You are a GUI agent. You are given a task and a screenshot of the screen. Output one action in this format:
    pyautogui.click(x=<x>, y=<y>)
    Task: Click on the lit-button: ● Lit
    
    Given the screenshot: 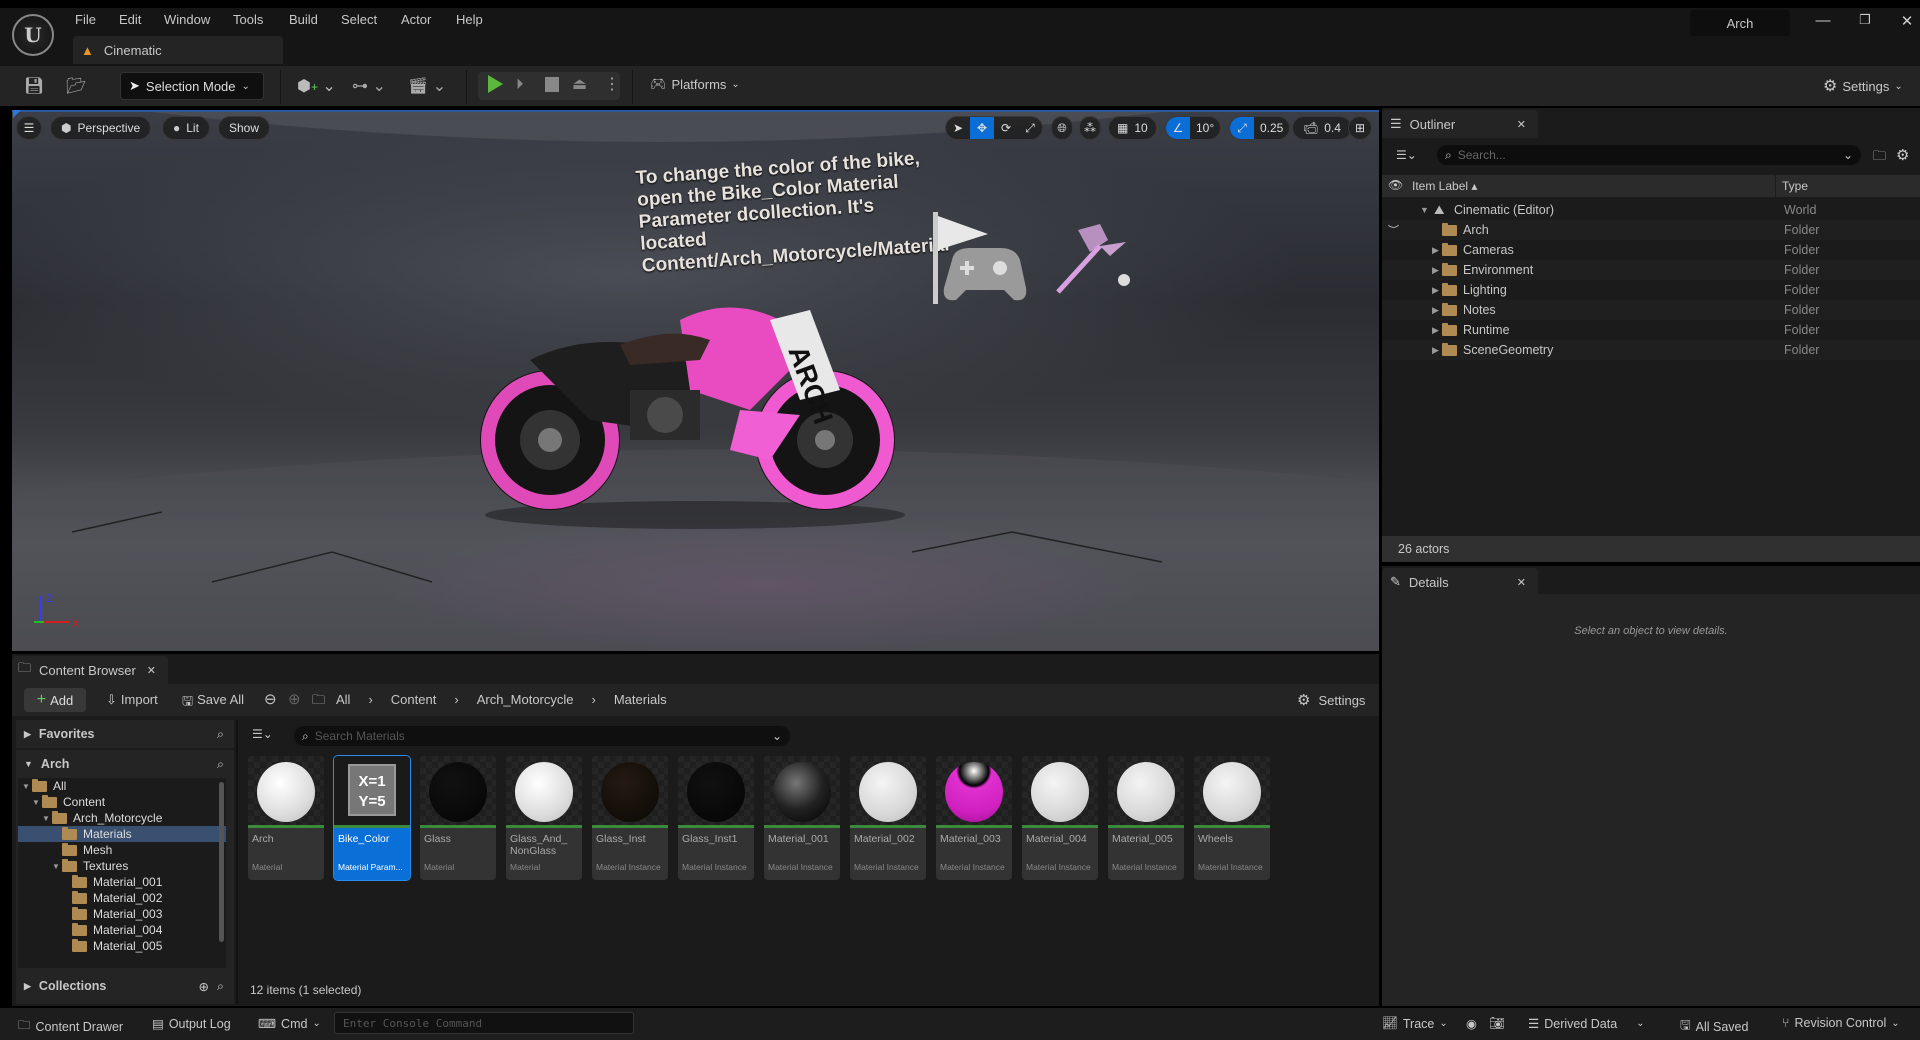 What is the action you would take?
    pyautogui.click(x=186, y=128)
    